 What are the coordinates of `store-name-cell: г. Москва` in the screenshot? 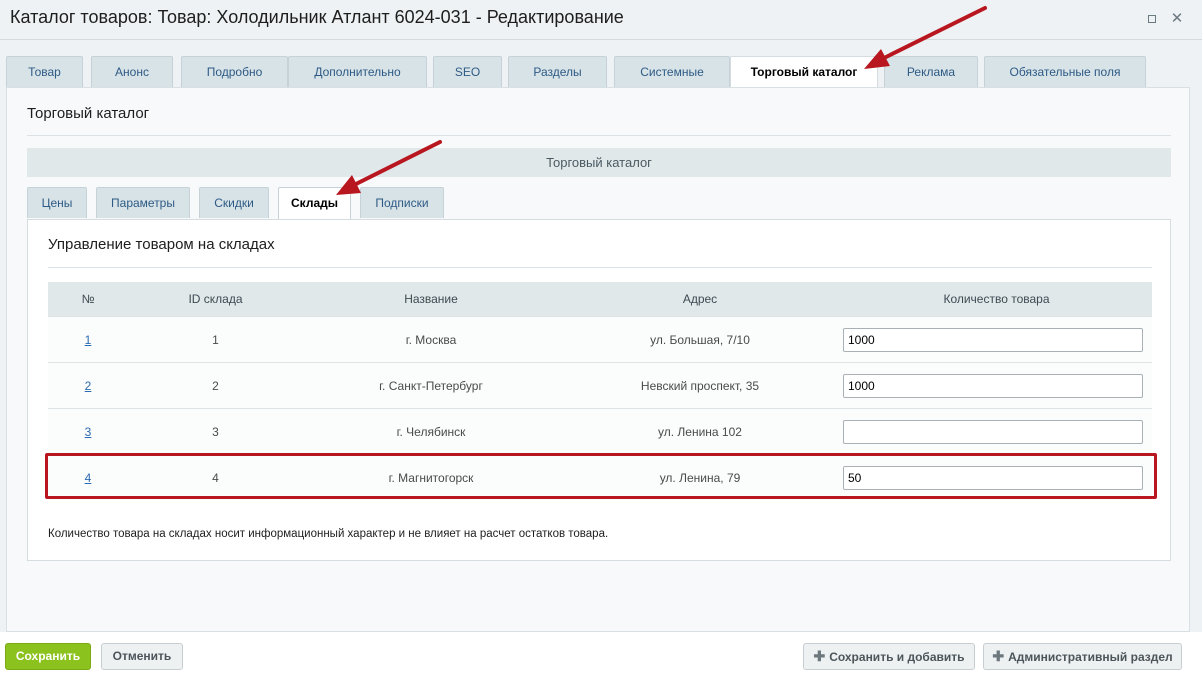 It's located at (431, 339).